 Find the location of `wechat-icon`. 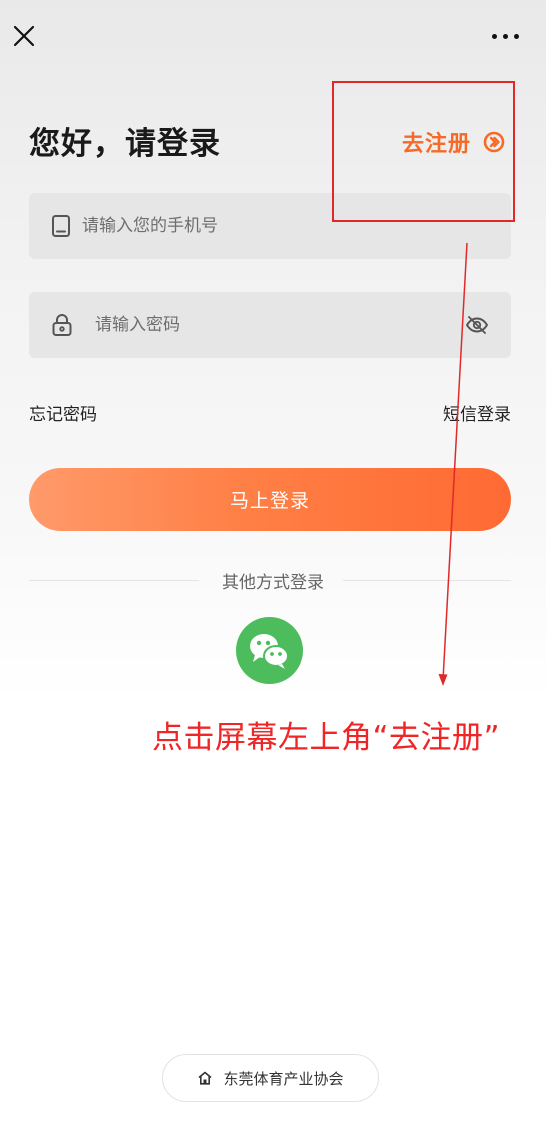

wechat-icon is located at coordinates (269, 651).